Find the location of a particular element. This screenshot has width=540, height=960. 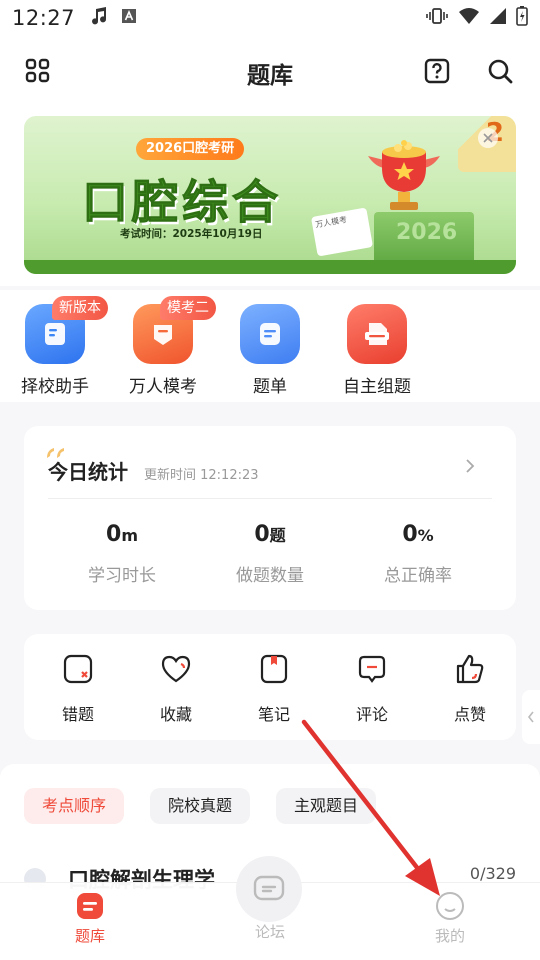

stat-accuracy: 0% 总正确率 is located at coordinates (418, 554).